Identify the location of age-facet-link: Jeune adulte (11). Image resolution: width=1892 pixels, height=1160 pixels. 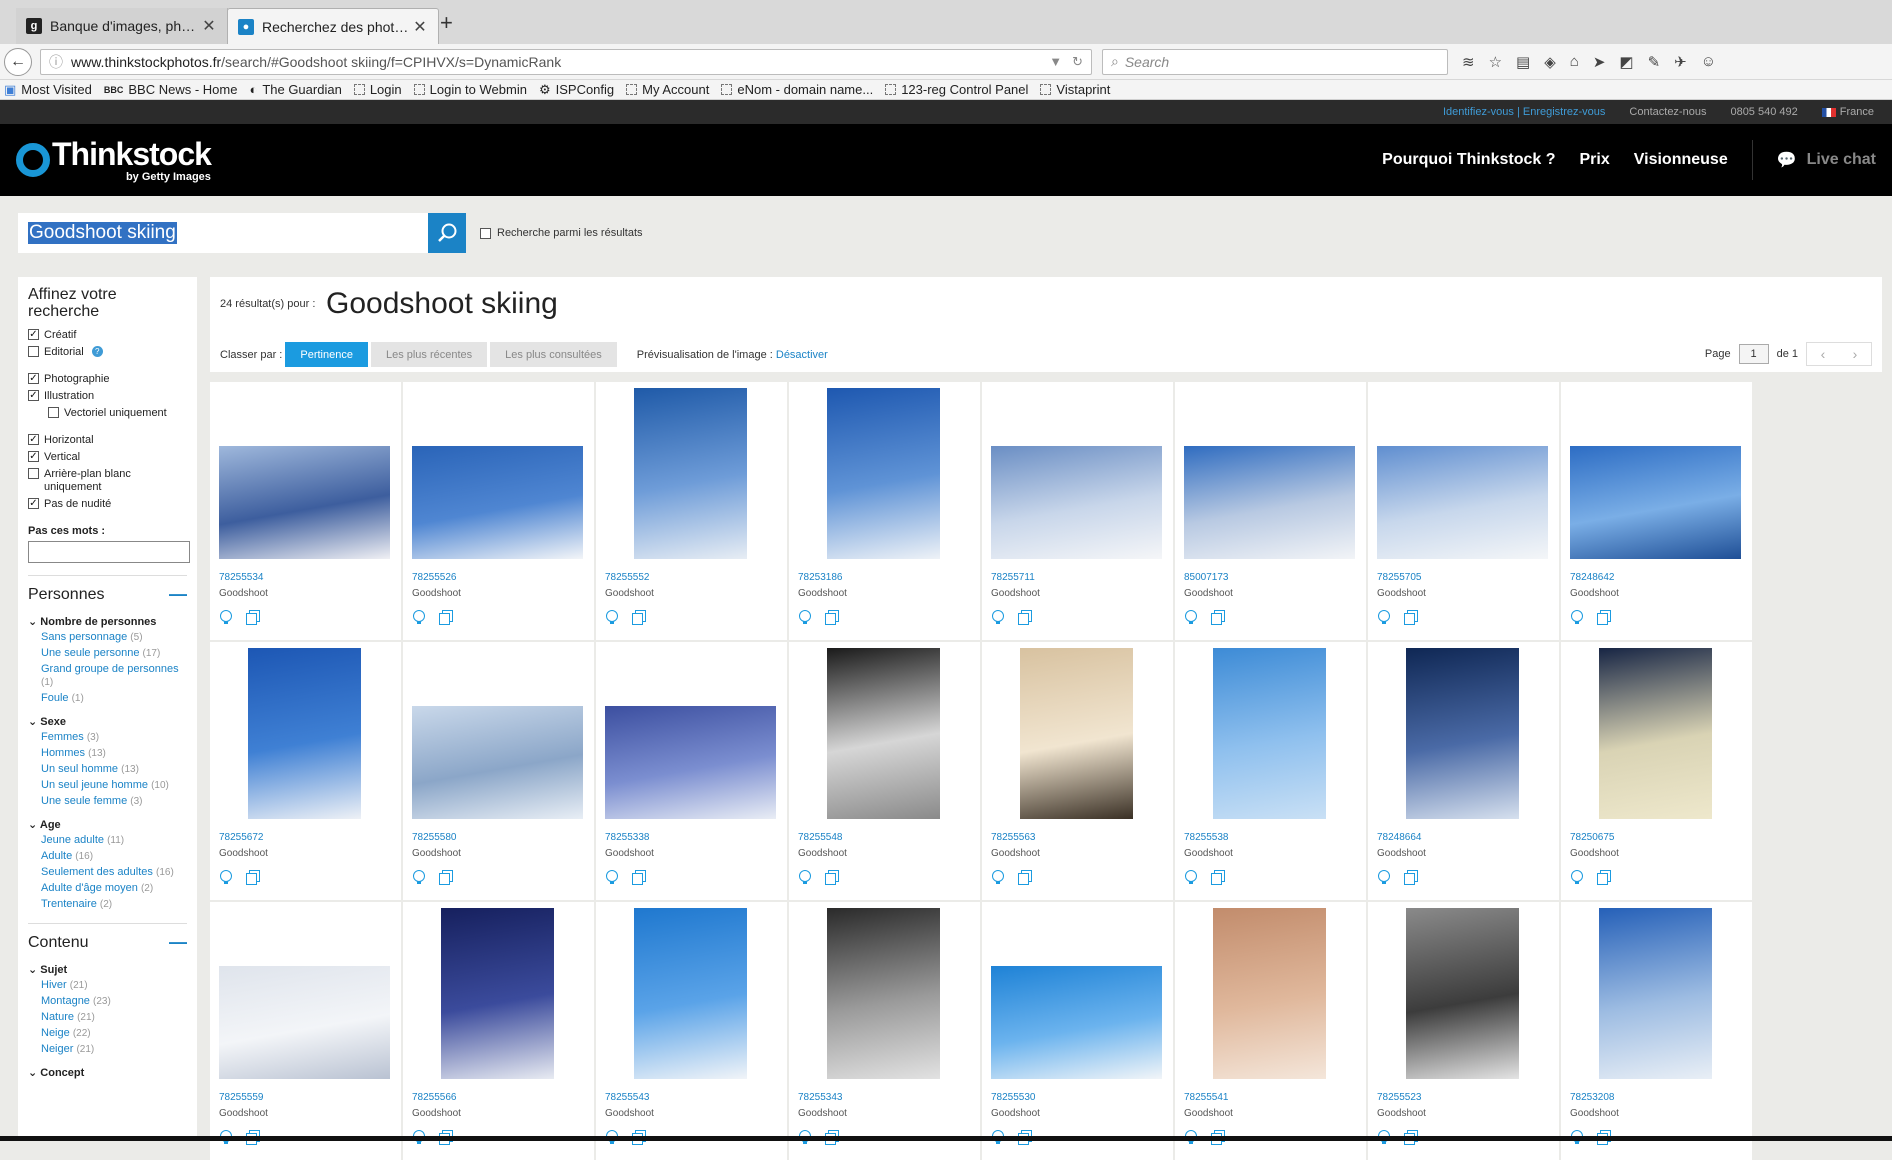
(114, 840).